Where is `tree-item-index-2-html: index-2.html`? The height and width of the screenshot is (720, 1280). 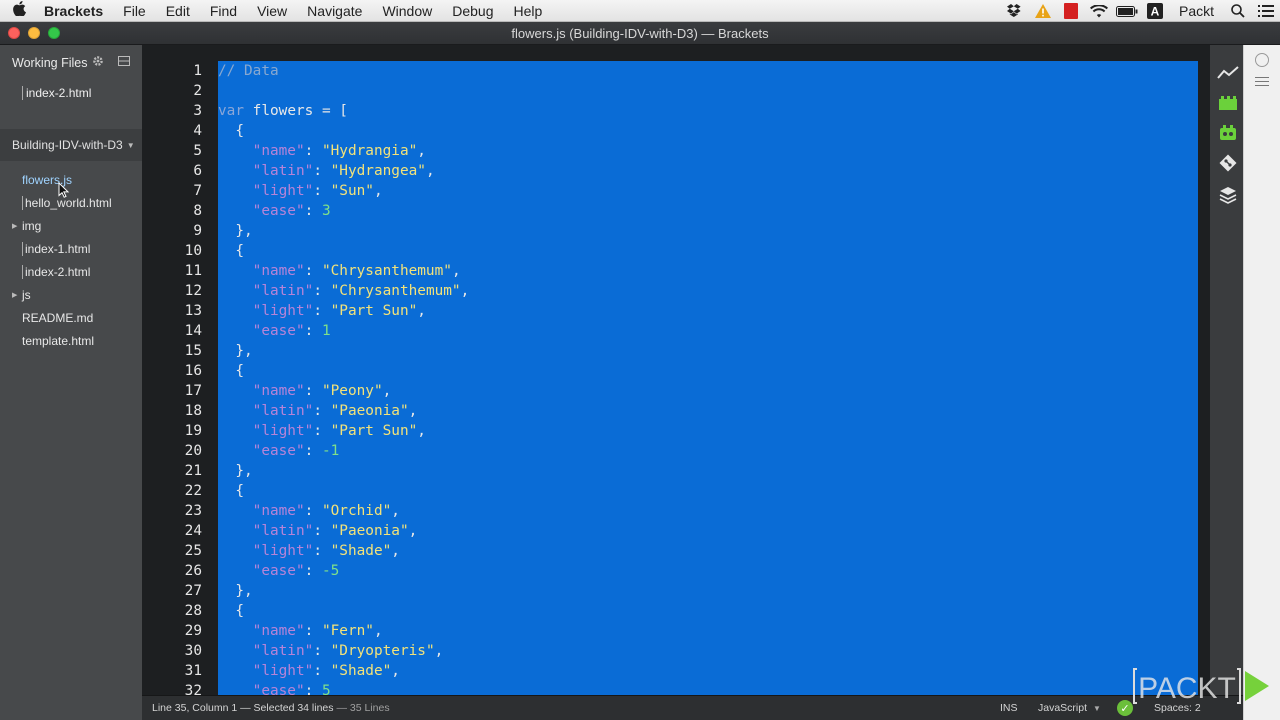
tree-item-index-2-html: index-2.html is located at coordinates (71, 271).